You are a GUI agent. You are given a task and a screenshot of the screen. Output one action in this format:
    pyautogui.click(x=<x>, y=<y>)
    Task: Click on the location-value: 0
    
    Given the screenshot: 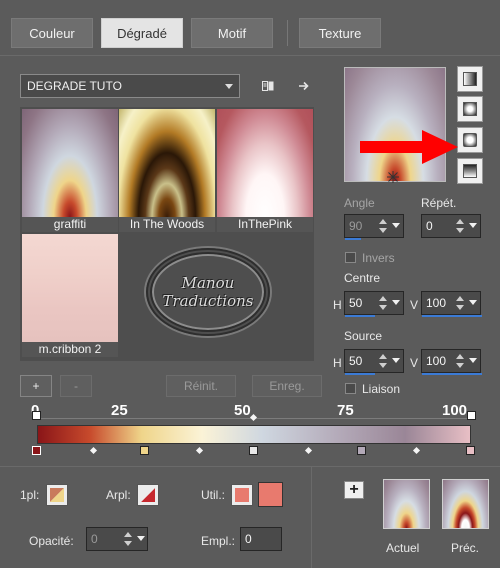 What is the action you would take?
    pyautogui.click(x=248, y=539)
    